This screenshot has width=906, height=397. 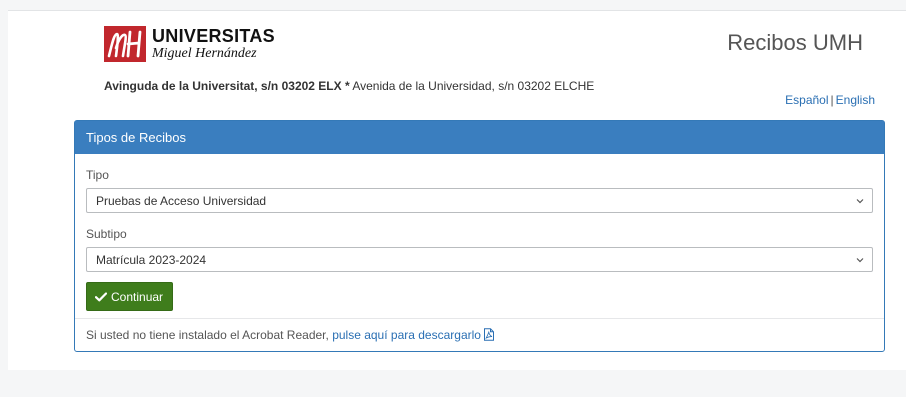 What do you see at coordinates (97, 175) in the screenshot?
I see `tipo-label: Tipo` at bounding box center [97, 175].